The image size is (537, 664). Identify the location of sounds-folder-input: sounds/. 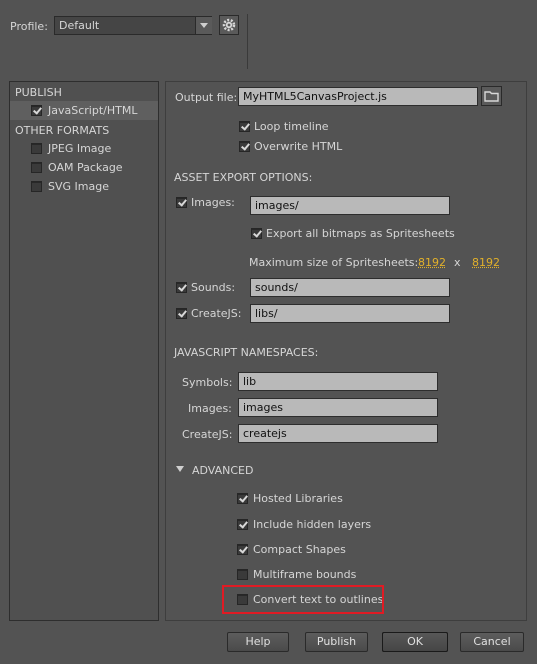
(350, 287).